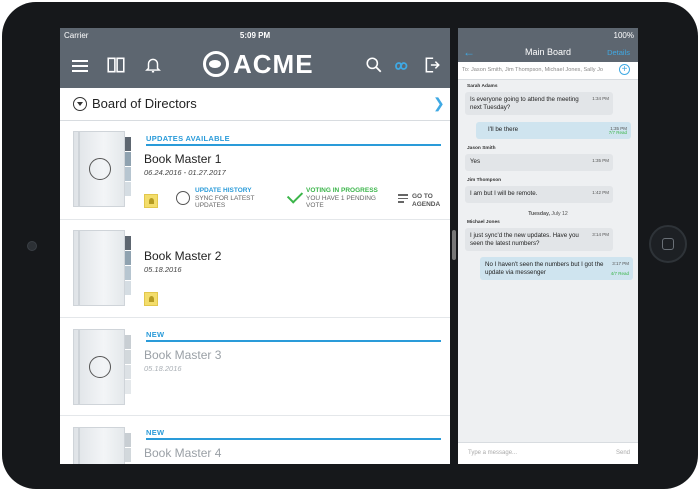 Image resolution: width=700 pixels, height=491 pixels. I want to click on app-toolbar: ACME, so click(255, 66).